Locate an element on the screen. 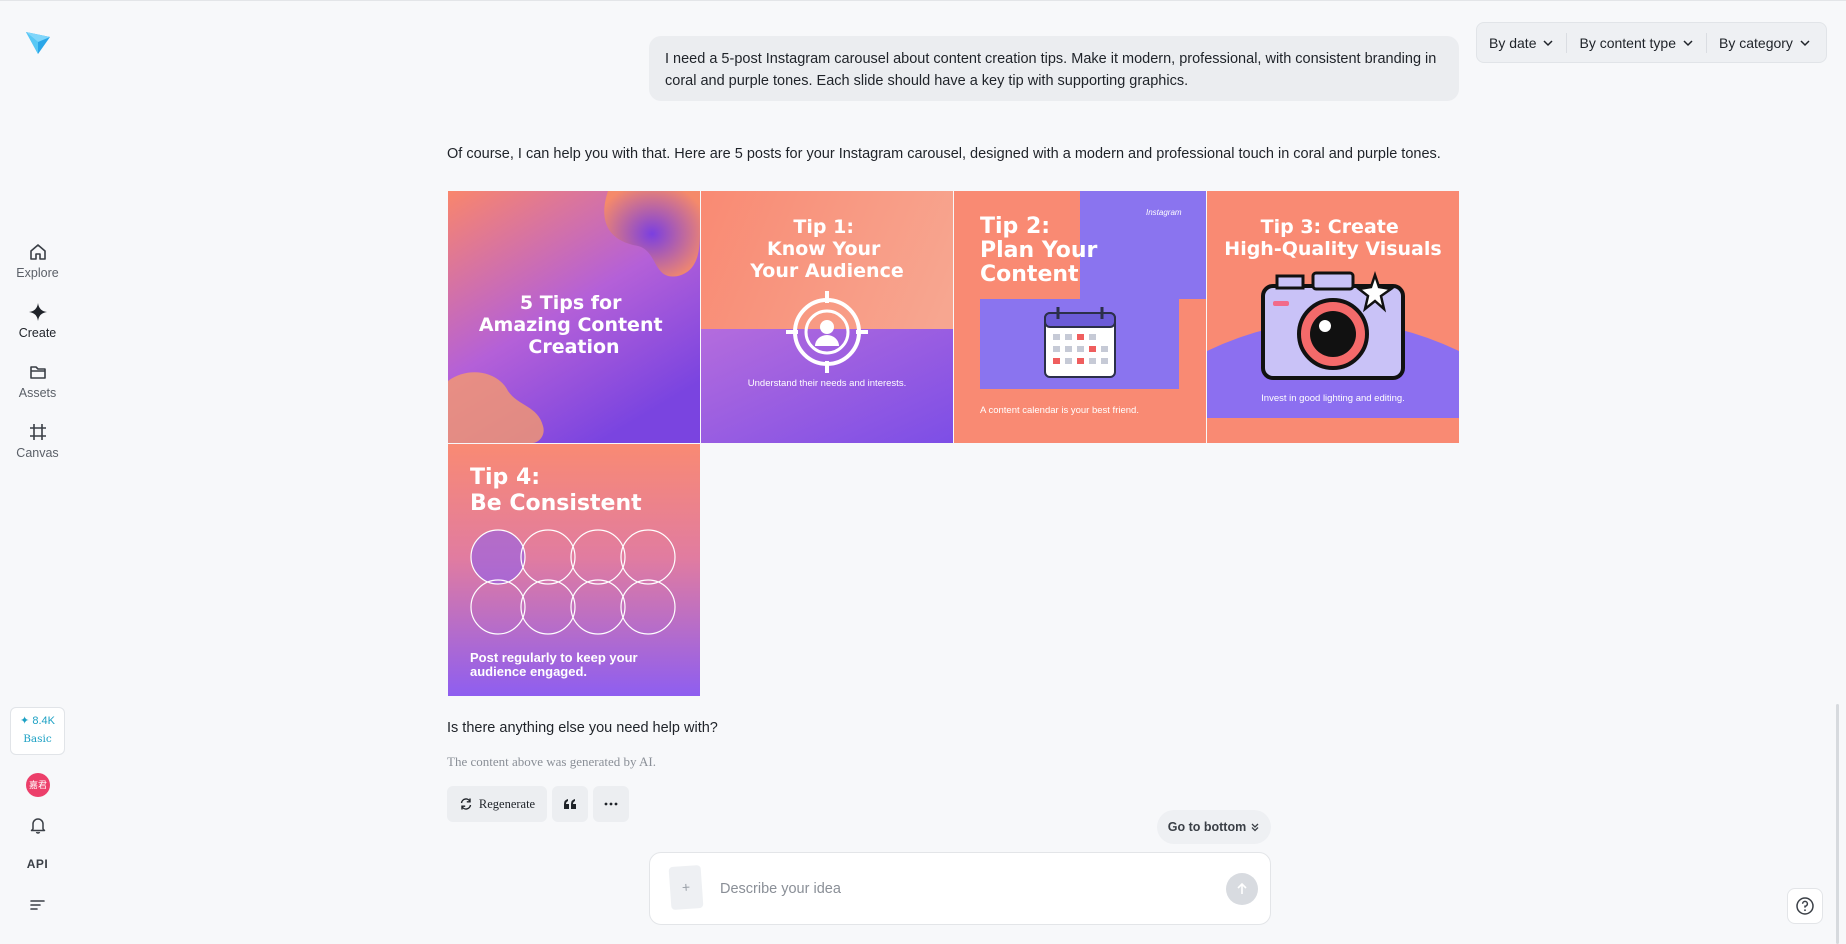 This screenshot has height=944, width=1846. regenerate-button: Regenerate is located at coordinates (497, 804).